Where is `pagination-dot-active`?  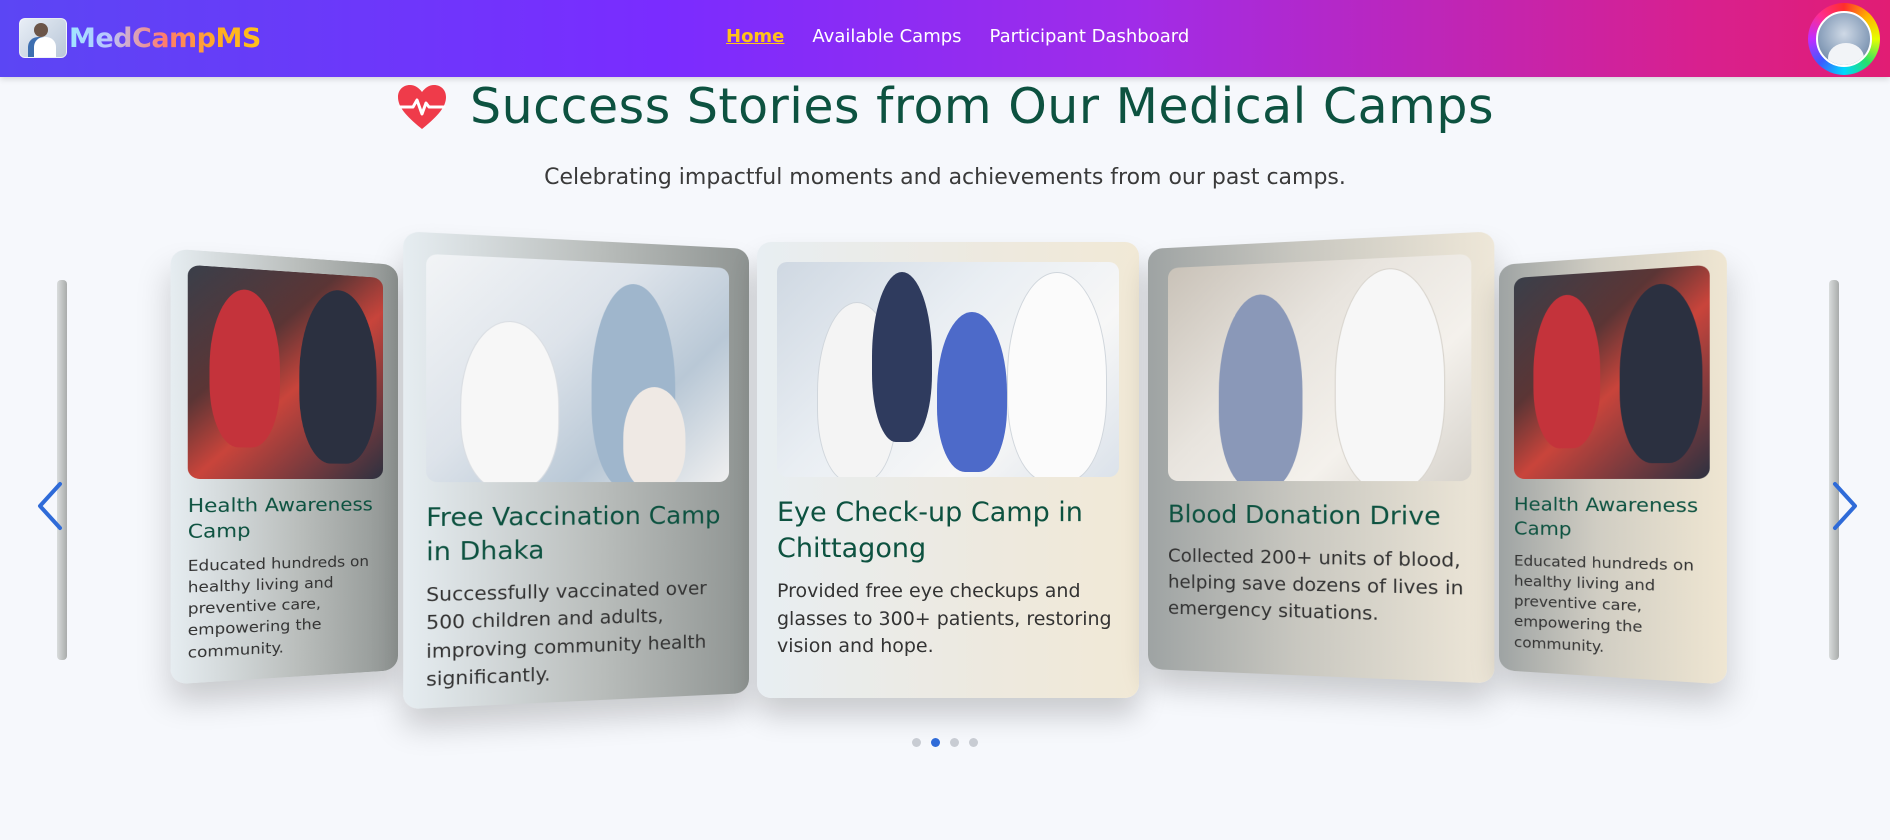 pagination-dot-active is located at coordinates (935, 742).